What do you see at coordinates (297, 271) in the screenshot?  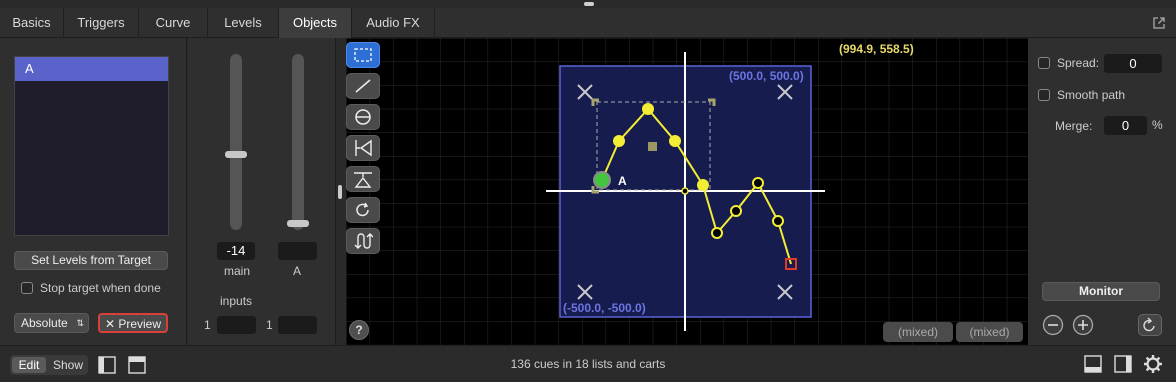 I see `a-level-label: A` at bounding box center [297, 271].